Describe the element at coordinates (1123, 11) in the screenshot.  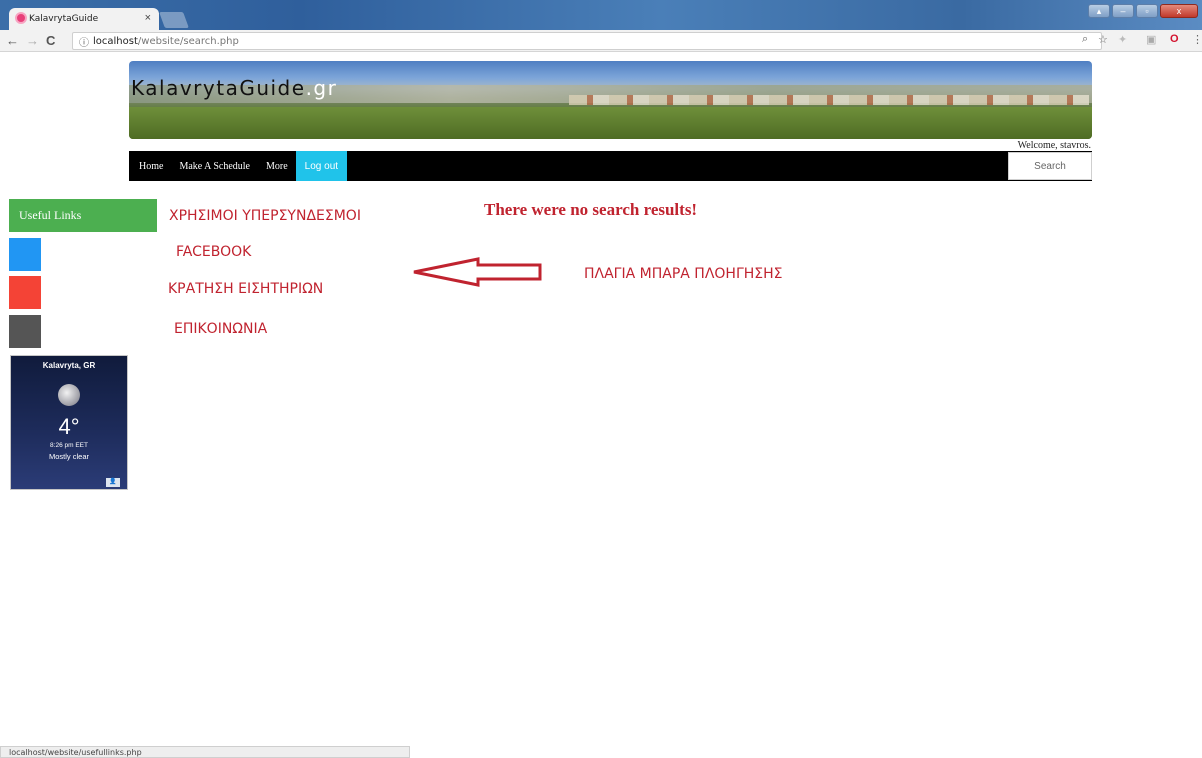
I see `minimize-button: –` at that location.